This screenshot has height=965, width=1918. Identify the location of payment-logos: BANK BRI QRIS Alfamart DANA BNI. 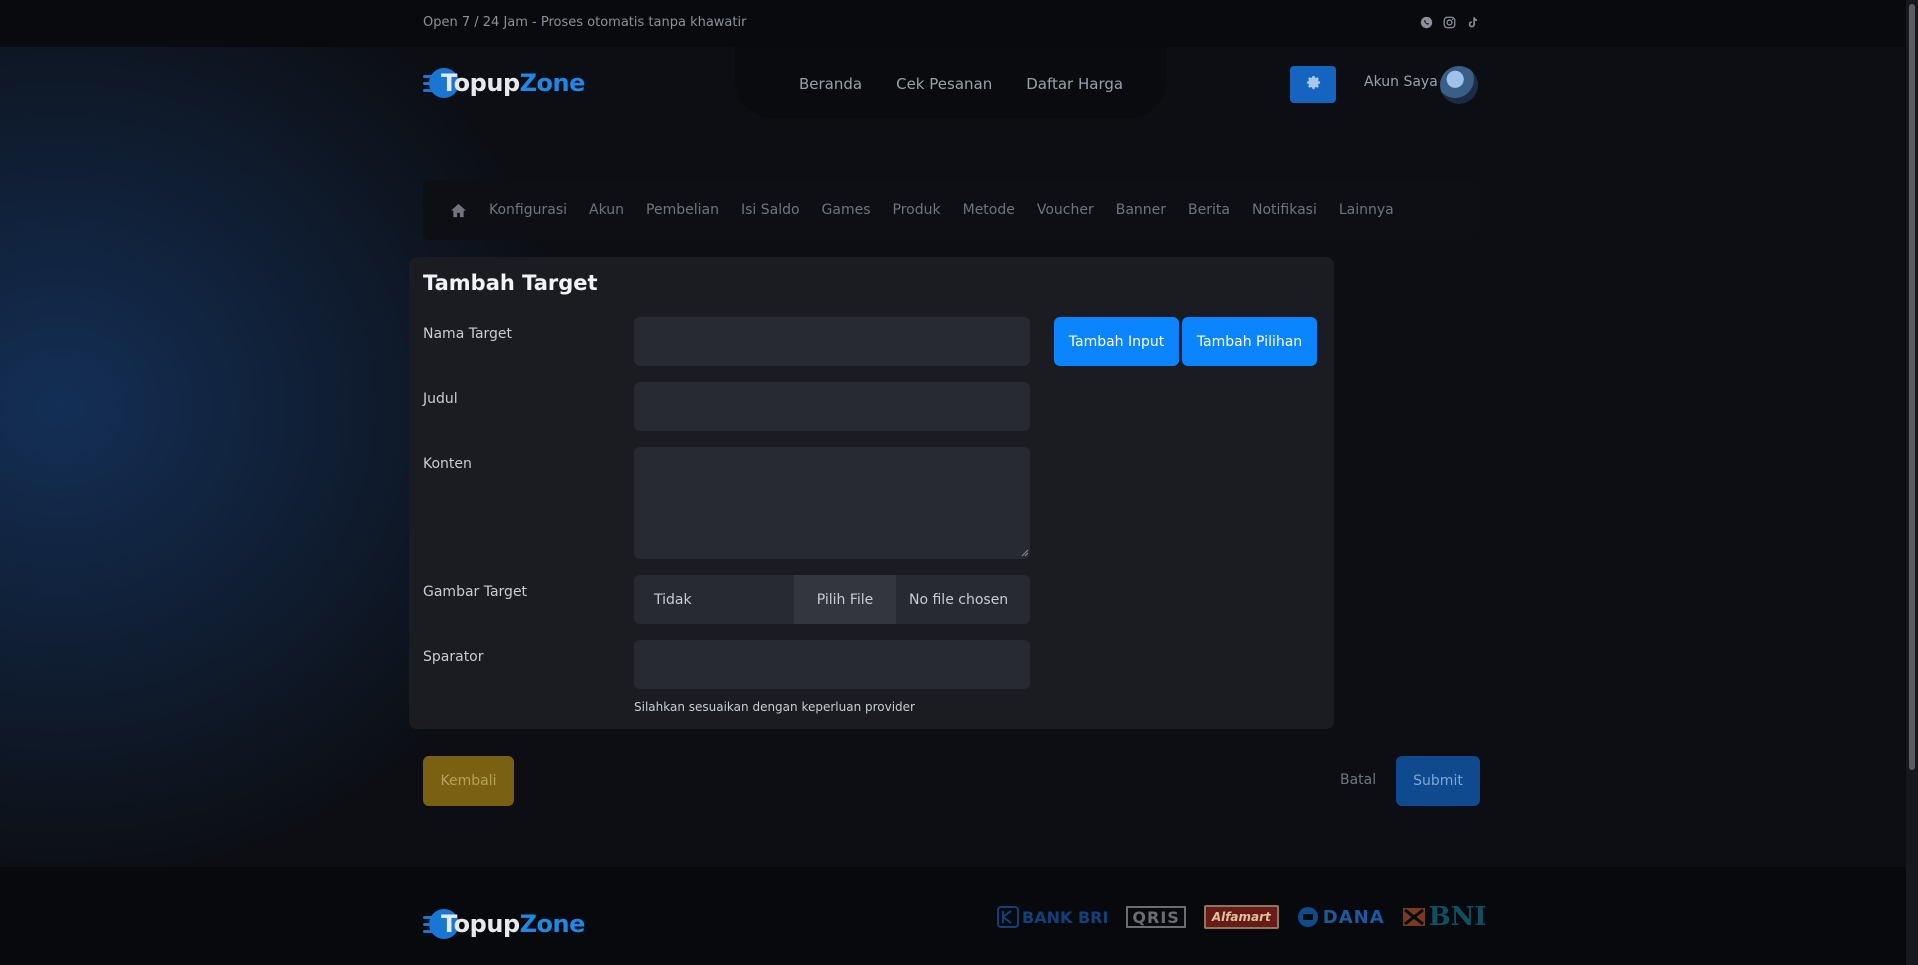
(1242, 917).